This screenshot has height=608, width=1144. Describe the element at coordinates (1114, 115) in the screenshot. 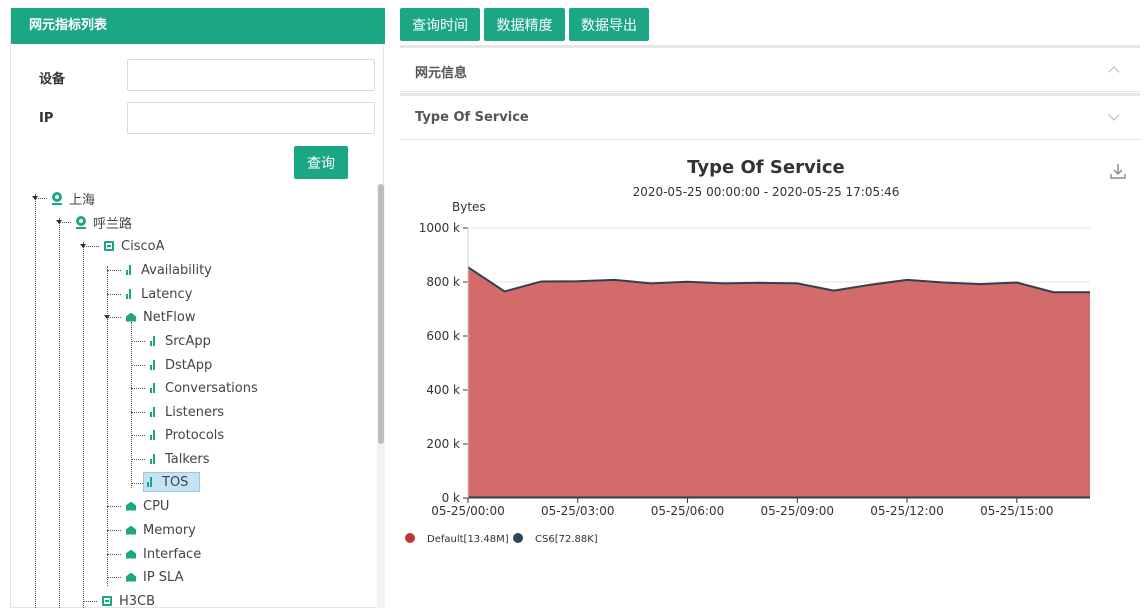

I see `expand-chevron-icon` at that location.